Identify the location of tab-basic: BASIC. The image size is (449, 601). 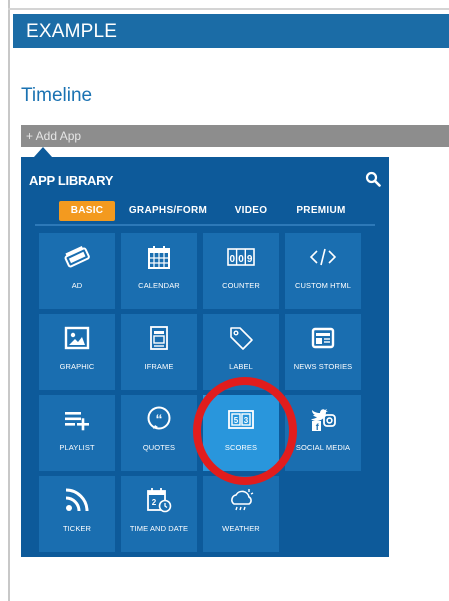
(87, 211).